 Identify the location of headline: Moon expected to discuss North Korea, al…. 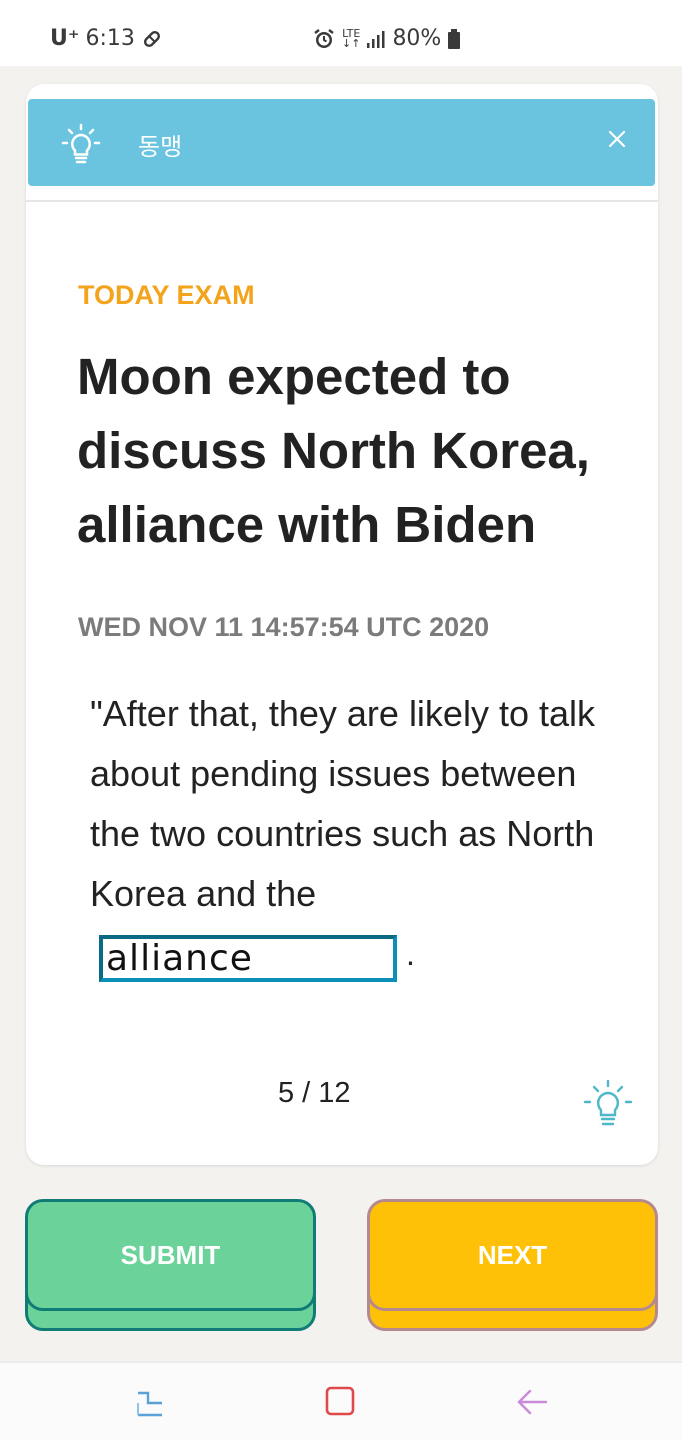
(333, 450).